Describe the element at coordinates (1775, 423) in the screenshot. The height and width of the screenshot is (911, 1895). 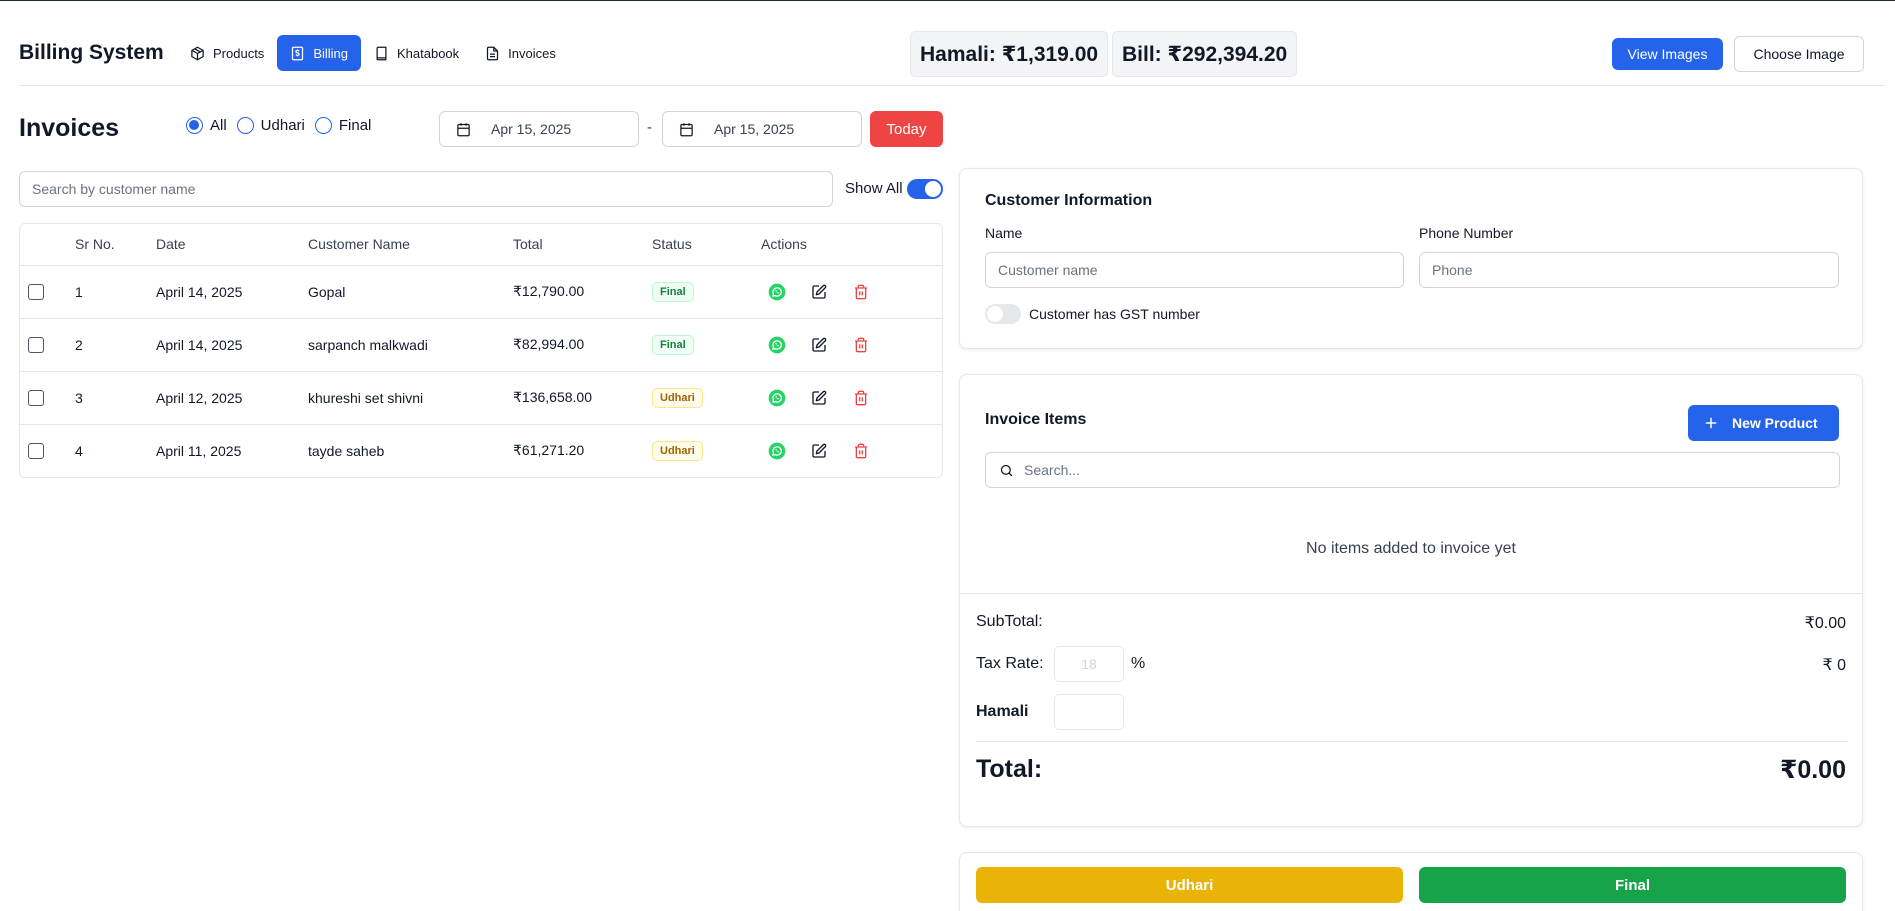
I see `new-product-label: New Product` at that location.